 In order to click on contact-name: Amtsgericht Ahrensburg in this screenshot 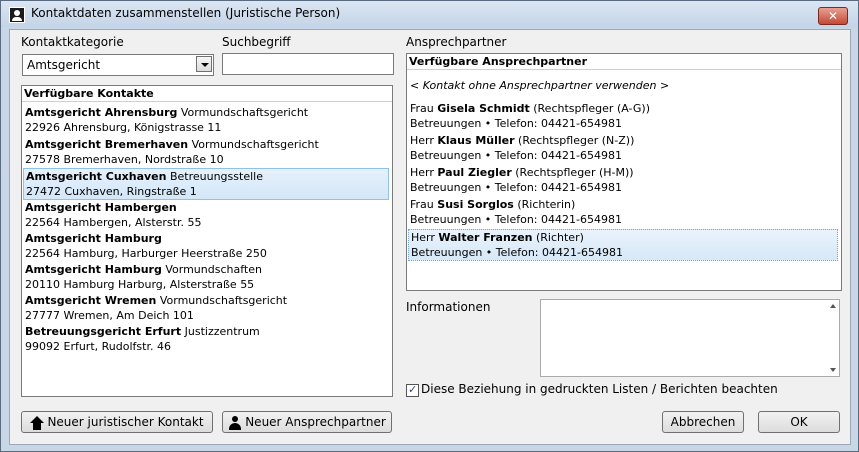, I will do `click(101, 112)`.